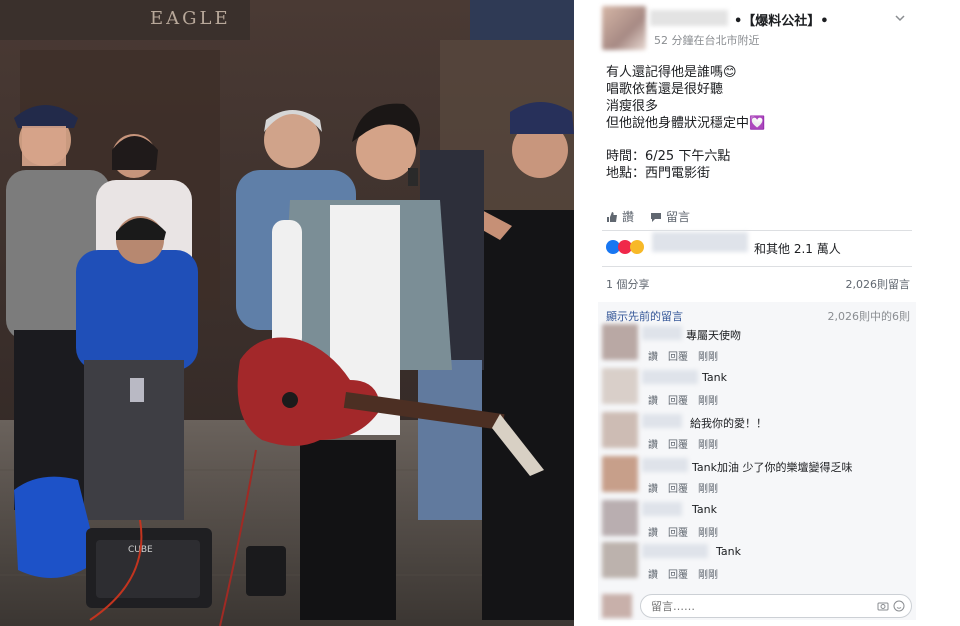 Image resolution: width=960 pixels, height=626 pixels. Describe the element at coordinates (728, 423) in the screenshot. I see `comment-text: 給我你的愛！！` at that location.